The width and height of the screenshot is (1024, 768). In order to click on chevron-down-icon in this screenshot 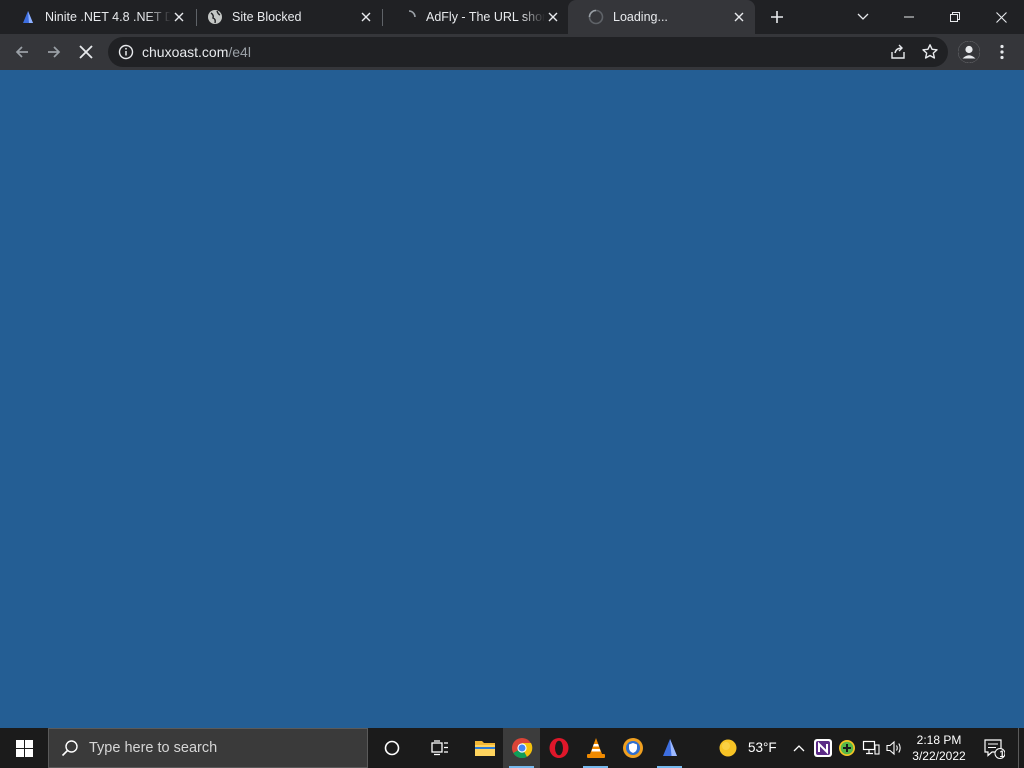, I will do `click(863, 16)`.